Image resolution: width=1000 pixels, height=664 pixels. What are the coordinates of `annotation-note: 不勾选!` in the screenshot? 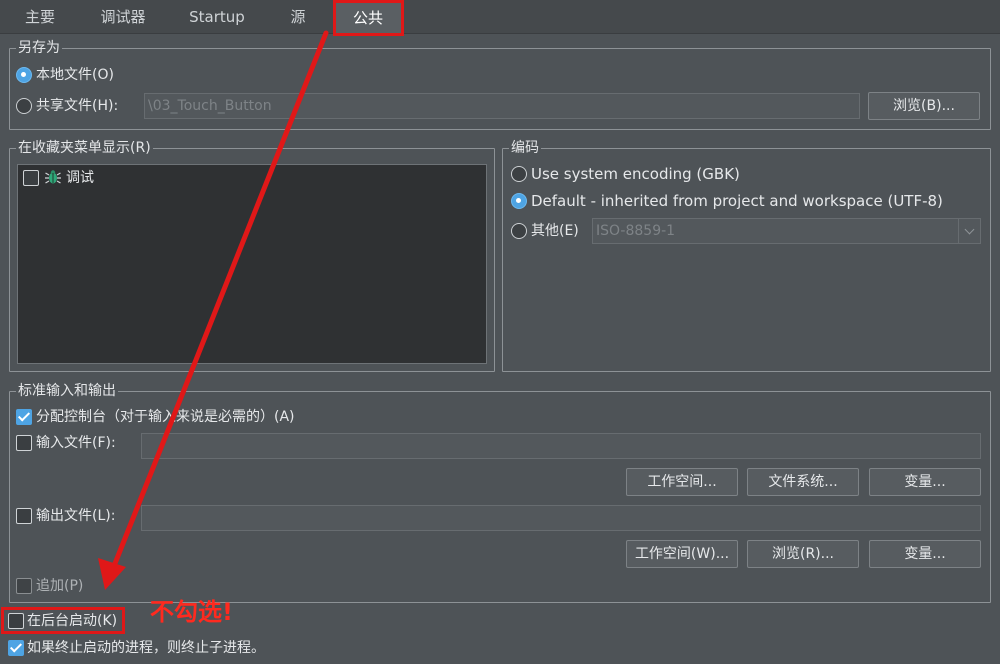 It's located at (191, 612).